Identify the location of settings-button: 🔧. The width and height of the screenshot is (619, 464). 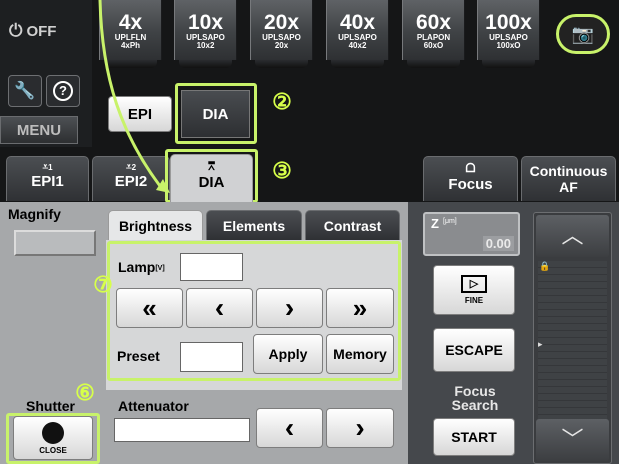
(25, 91).